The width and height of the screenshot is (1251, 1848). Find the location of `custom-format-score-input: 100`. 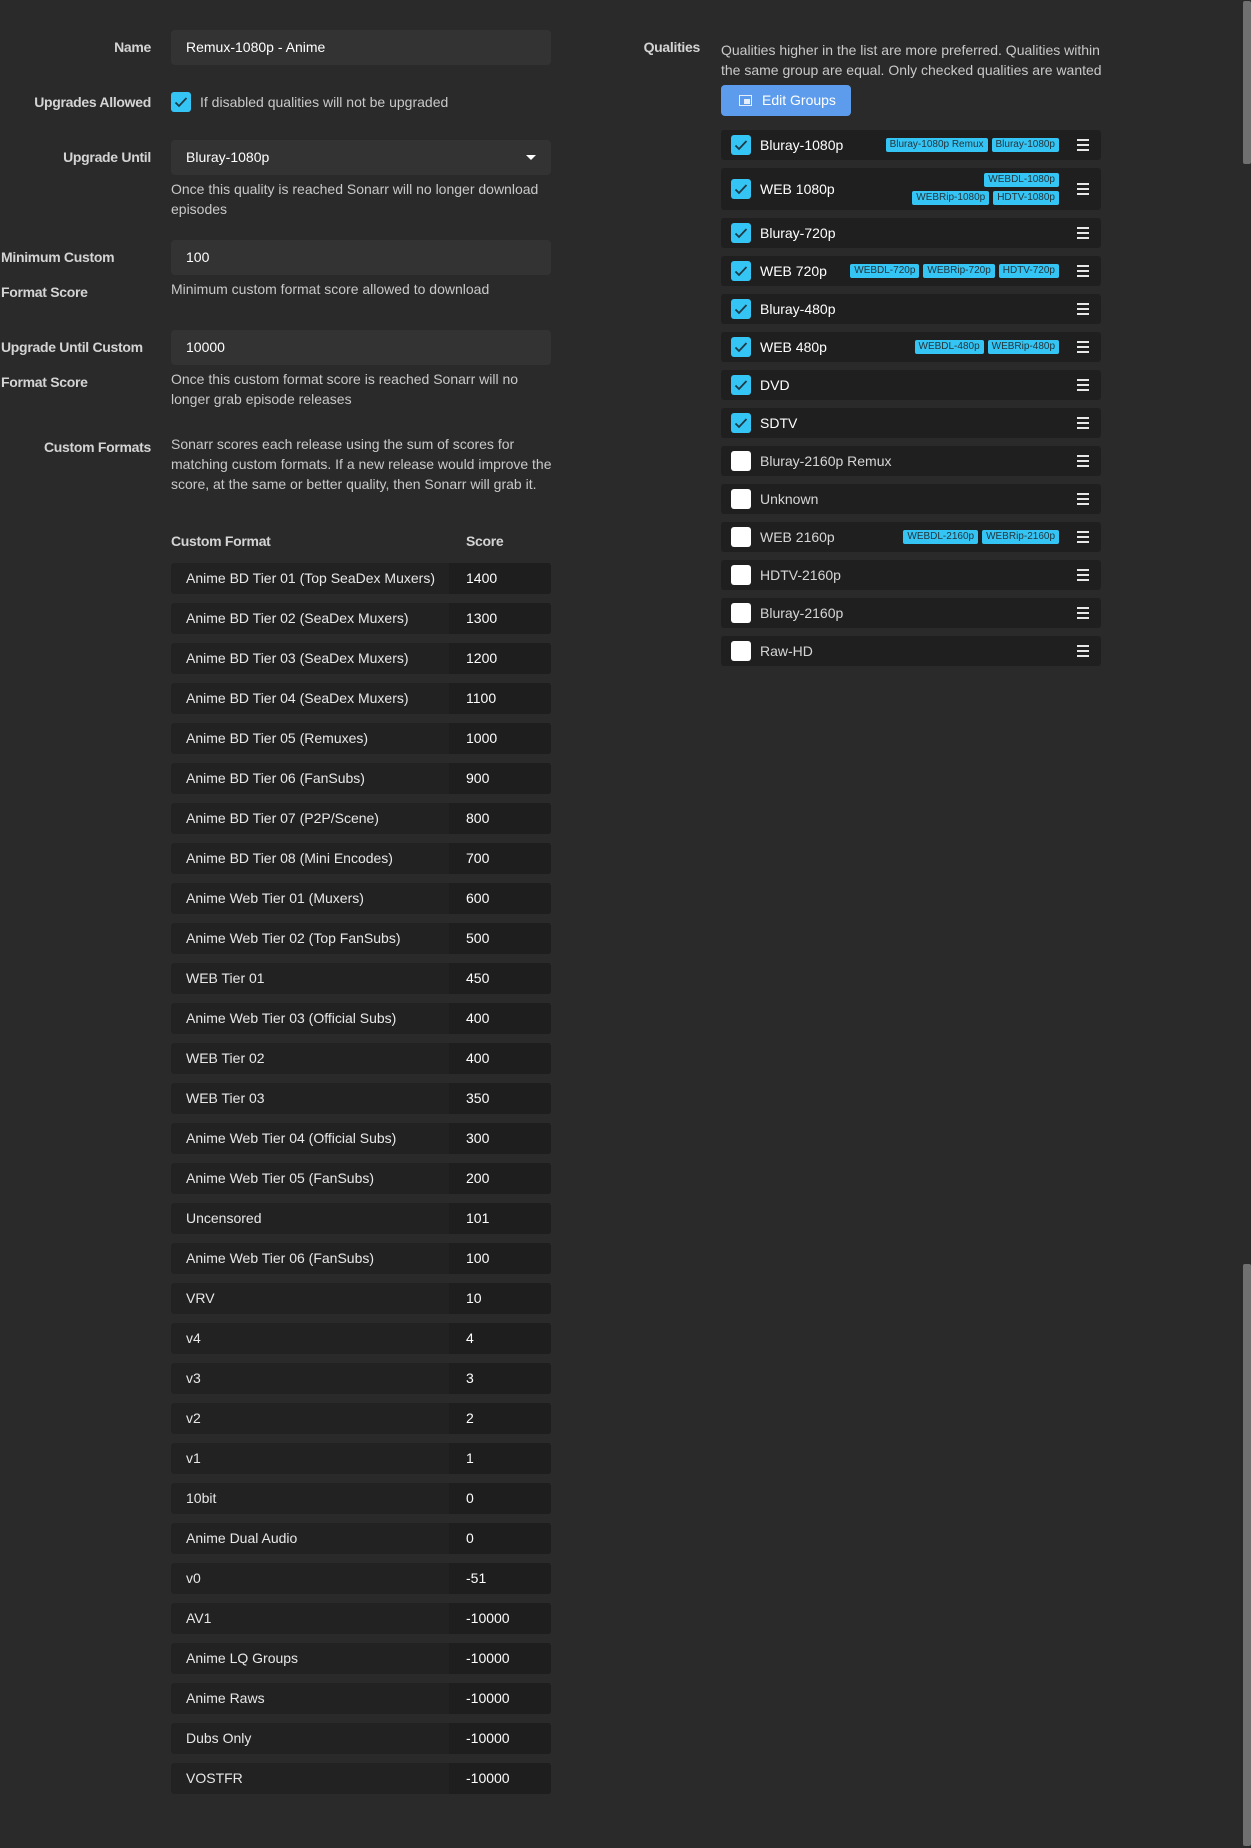

custom-format-score-input: 100 is located at coordinates (500, 1258).